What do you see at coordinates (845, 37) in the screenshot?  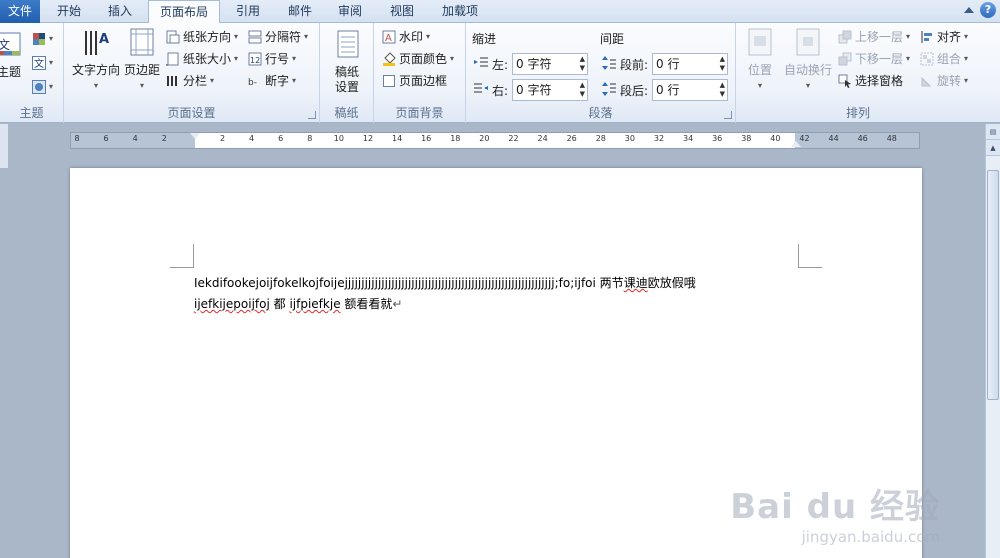 I see `bring-forward-icon` at bounding box center [845, 37].